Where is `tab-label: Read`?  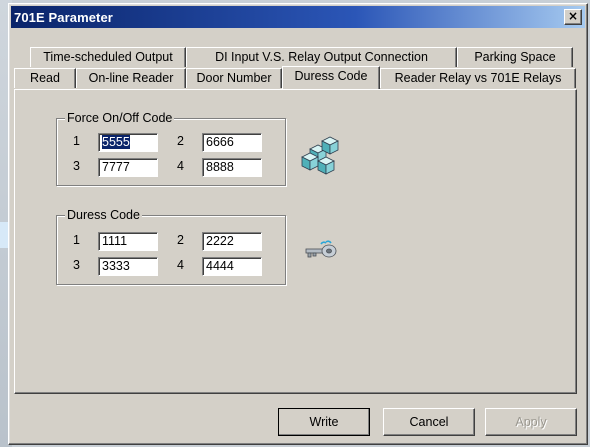
tab-label: Read is located at coordinates (45, 78).